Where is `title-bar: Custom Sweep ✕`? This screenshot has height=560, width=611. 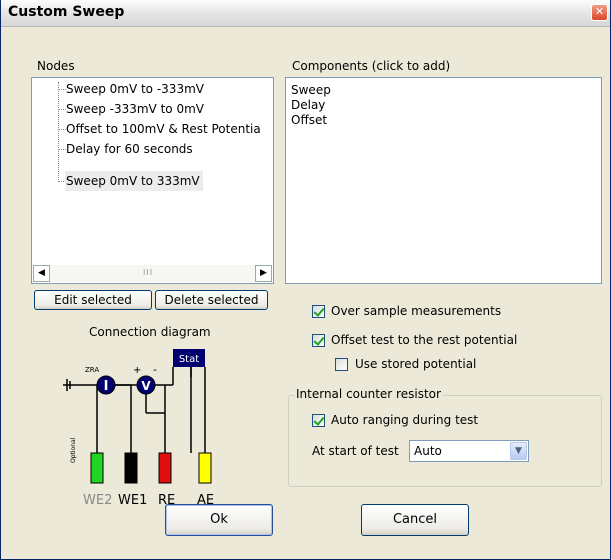 title-bar: Custom Sweep ✕ is located at coordinates (305, 13).